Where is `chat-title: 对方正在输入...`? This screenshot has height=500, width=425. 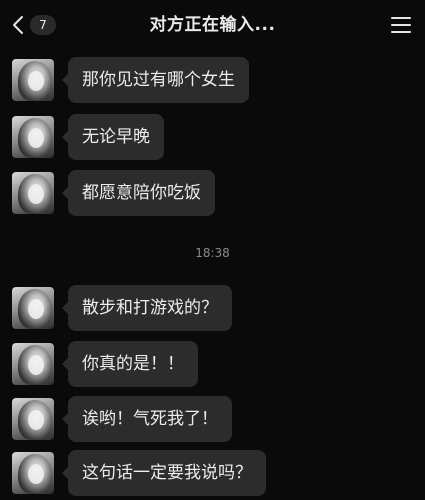 chat-title: 对方正在输入... is located at coordinates (212, 25).